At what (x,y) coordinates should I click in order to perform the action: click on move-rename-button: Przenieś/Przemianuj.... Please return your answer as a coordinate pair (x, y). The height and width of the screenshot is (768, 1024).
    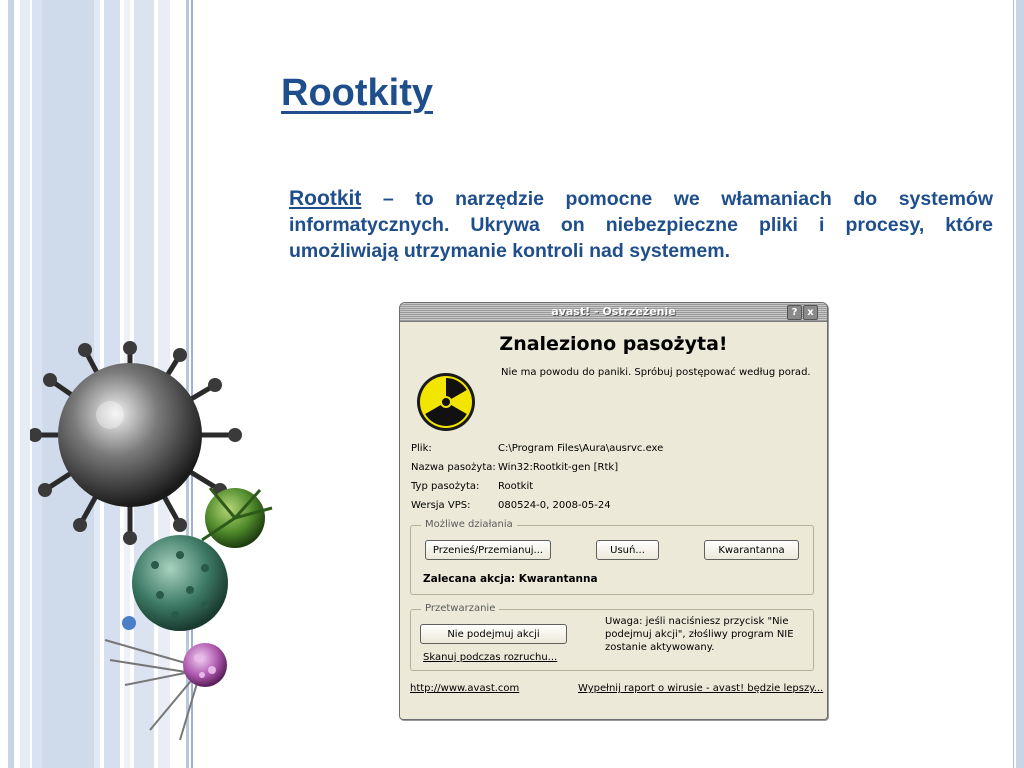
    Looking at the image, I should click on (488, 550).